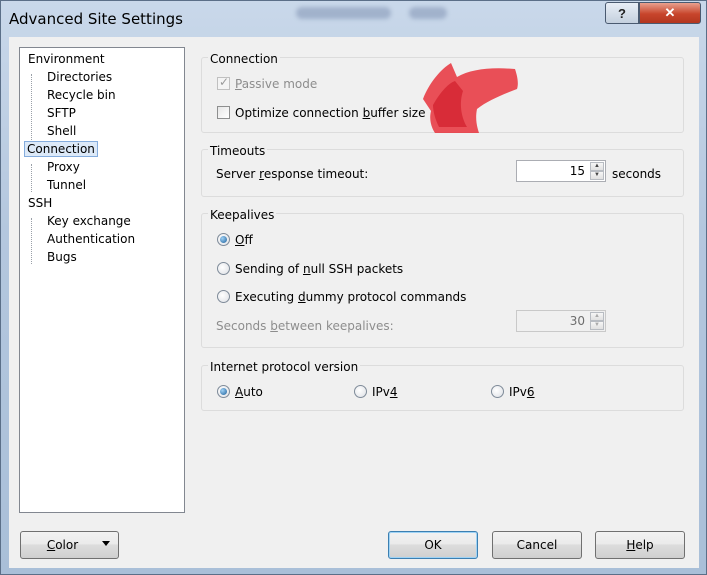  I want to click on help-icon: ?, so click(622, 13).